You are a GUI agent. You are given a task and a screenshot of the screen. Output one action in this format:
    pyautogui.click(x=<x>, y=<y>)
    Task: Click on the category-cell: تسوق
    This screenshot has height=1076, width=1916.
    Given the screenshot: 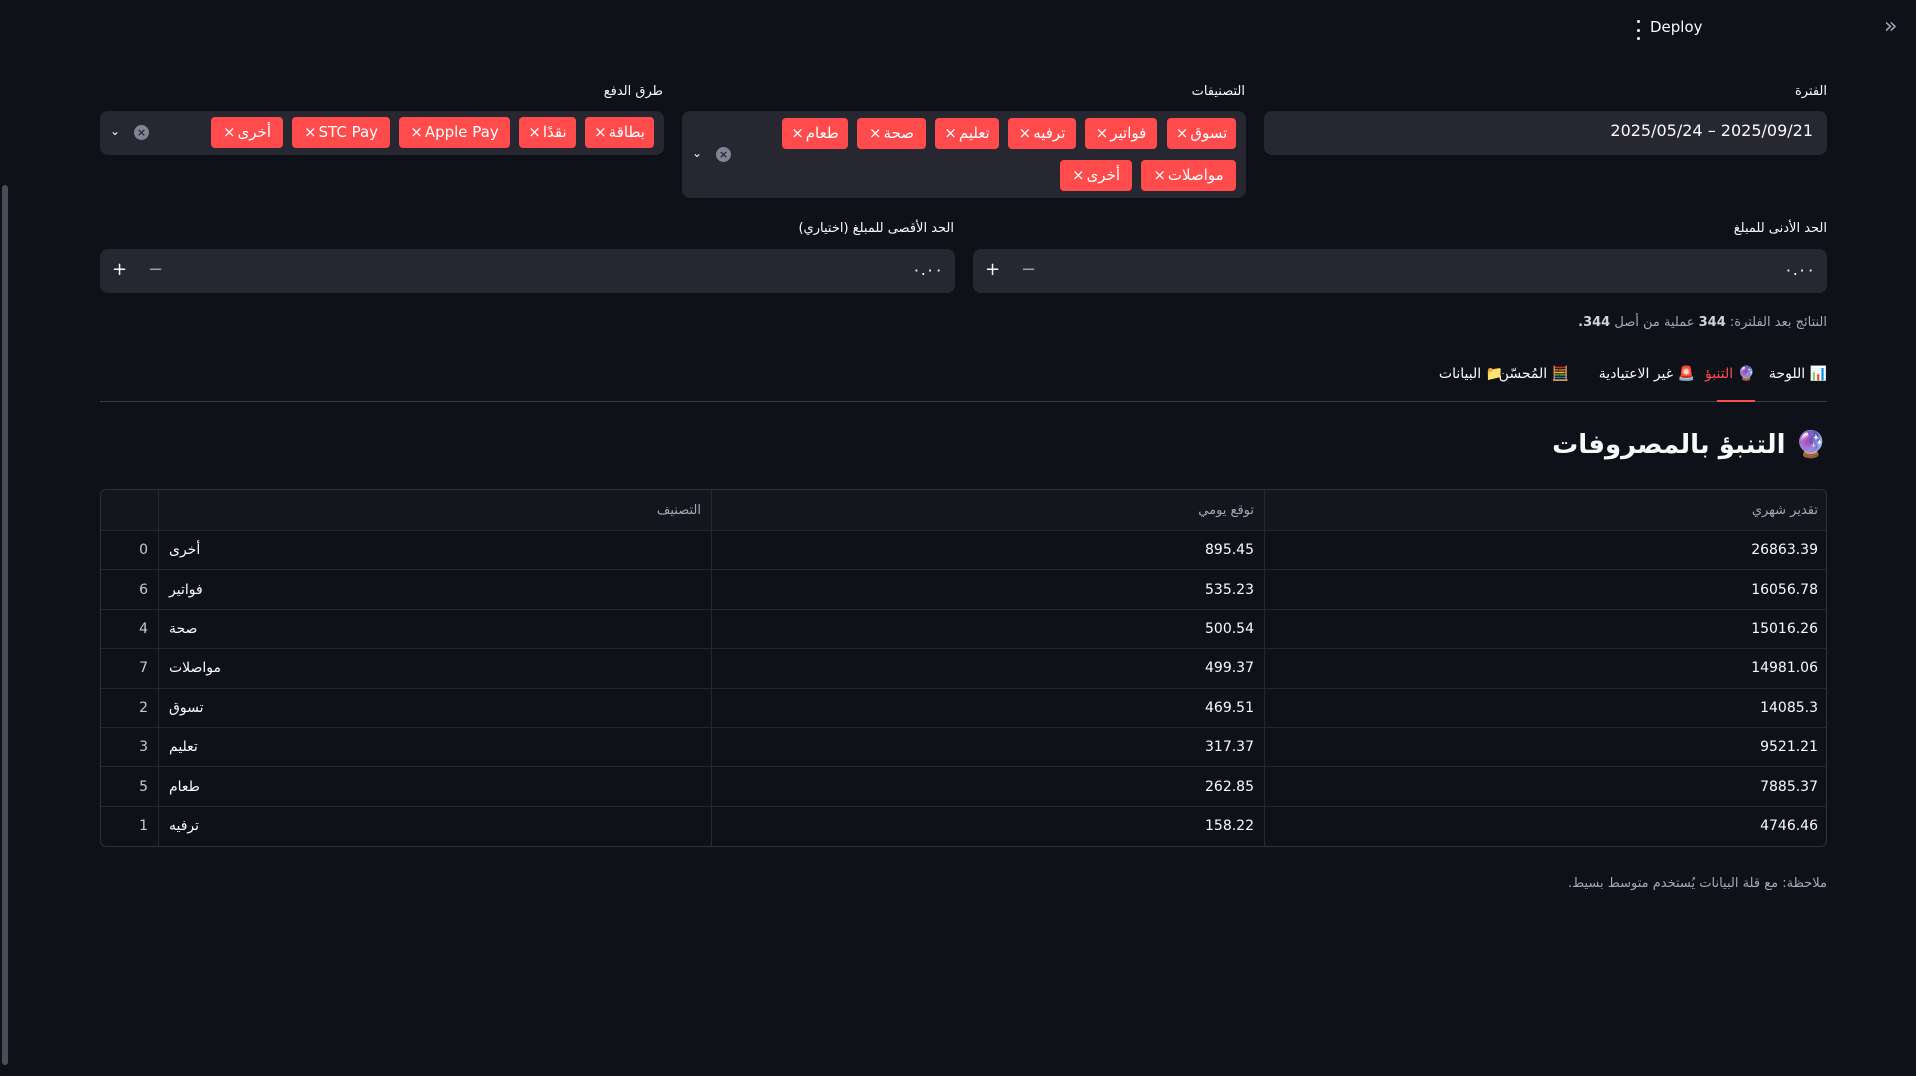 What is the action you would take?
    pyautogui.click(x=434, y=707)
    